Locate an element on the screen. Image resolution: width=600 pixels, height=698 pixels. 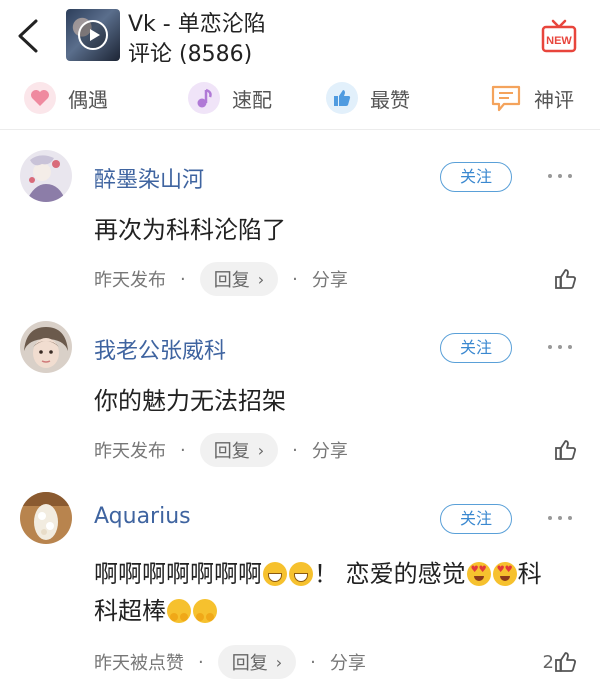
chevron-left-icon is located at coordinates (28, 36).